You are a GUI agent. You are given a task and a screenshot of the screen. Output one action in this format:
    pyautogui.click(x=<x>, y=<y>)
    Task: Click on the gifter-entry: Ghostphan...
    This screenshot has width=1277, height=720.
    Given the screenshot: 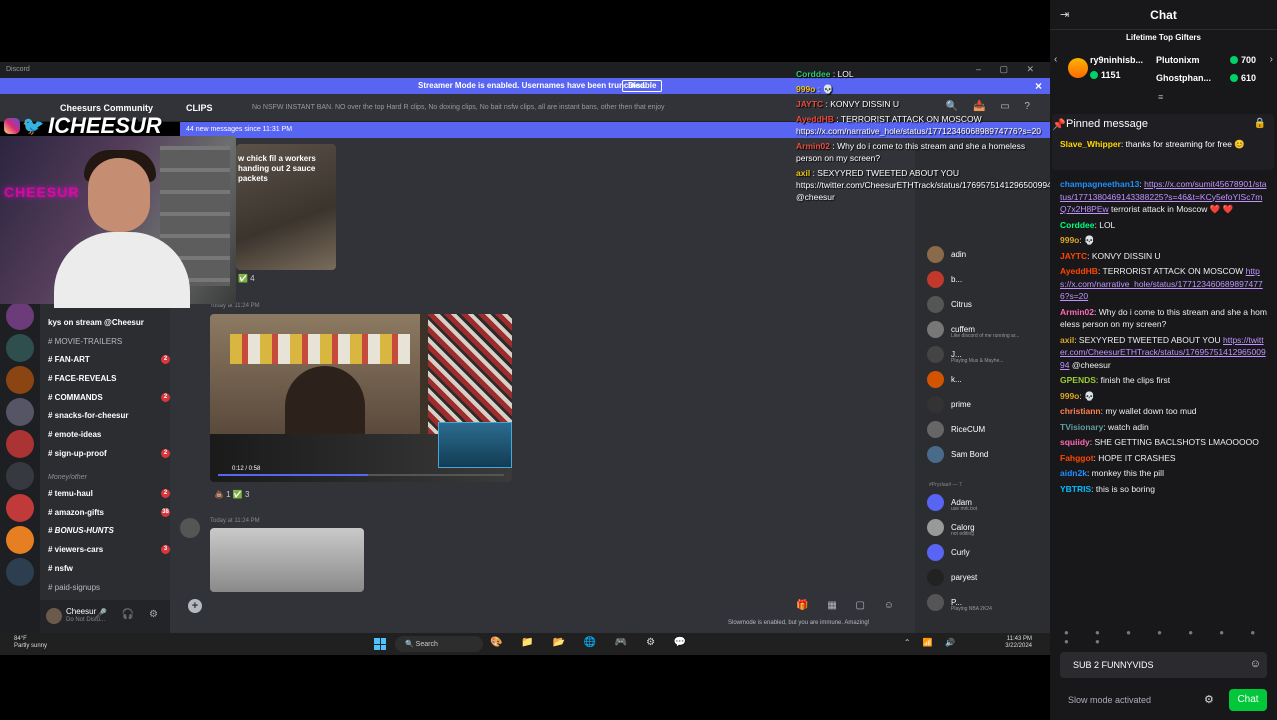 What is the action you would take?
    pyautogui.click(x=1183, y=78)
    